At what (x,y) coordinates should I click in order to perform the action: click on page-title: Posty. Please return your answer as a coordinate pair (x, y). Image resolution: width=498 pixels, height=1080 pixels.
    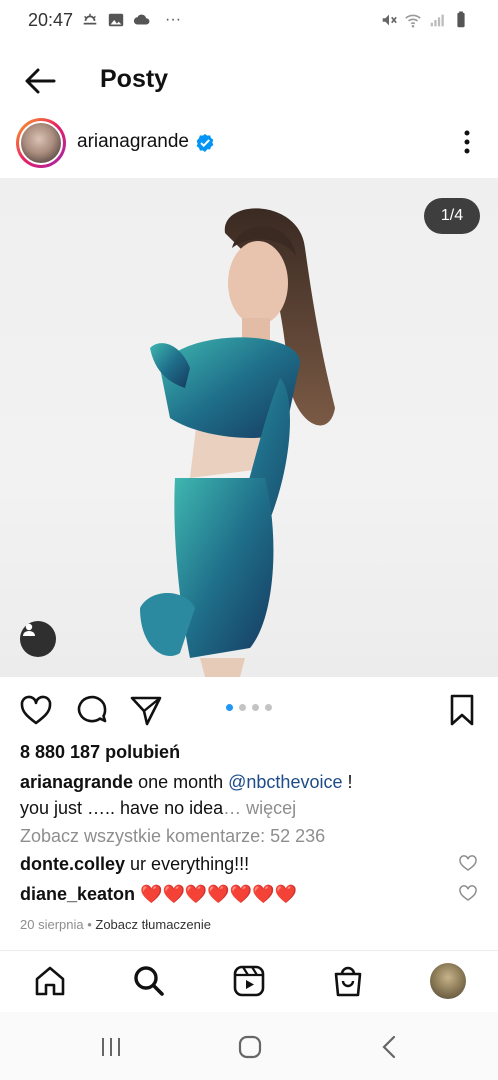
    Looking at the image, I should click on (134, 79).